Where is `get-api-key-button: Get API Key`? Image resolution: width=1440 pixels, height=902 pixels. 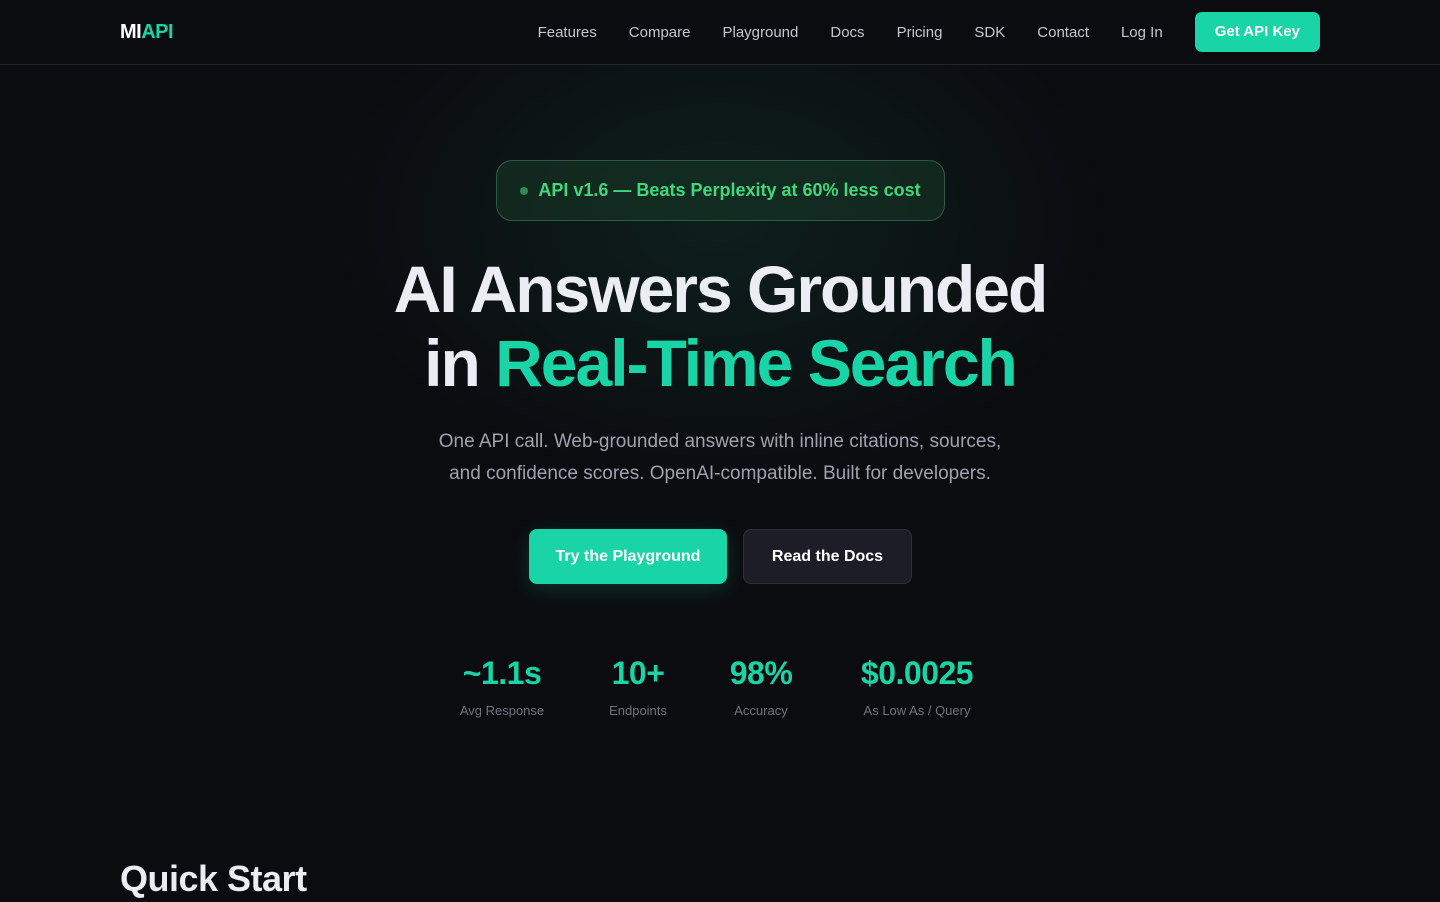
get-api-key-button: Get API Key is located at coordinates (1257, 32).